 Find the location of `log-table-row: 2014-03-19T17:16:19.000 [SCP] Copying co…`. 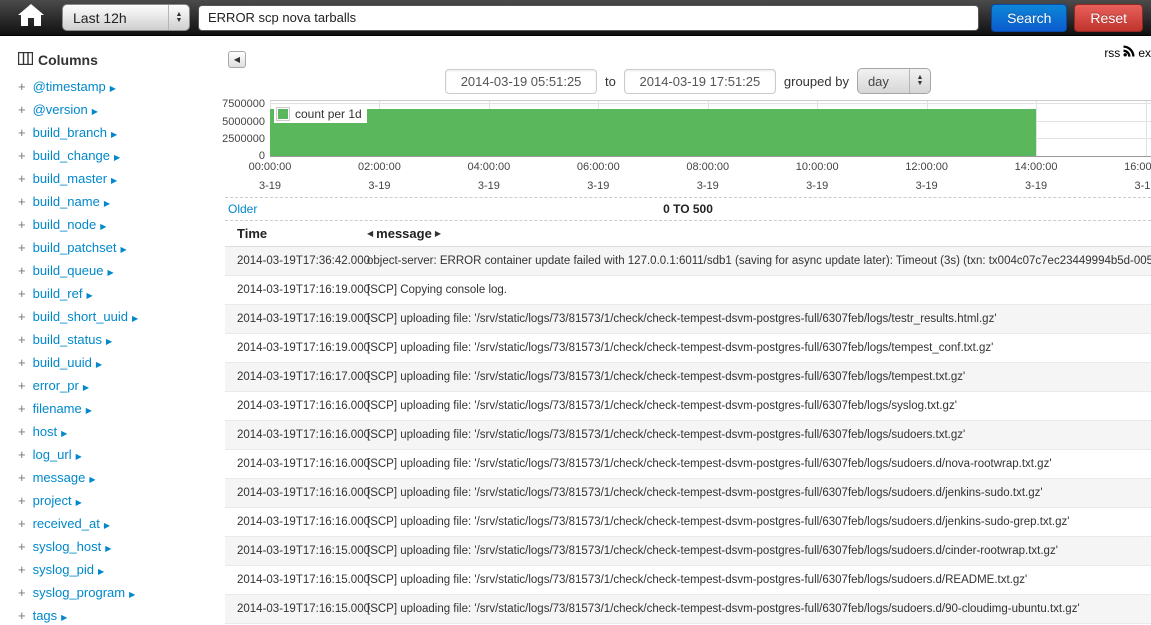

log-table-row: 2014-03-19T17:16:19.000 [SCP] Copying co… is located at coordinates (688, 290).